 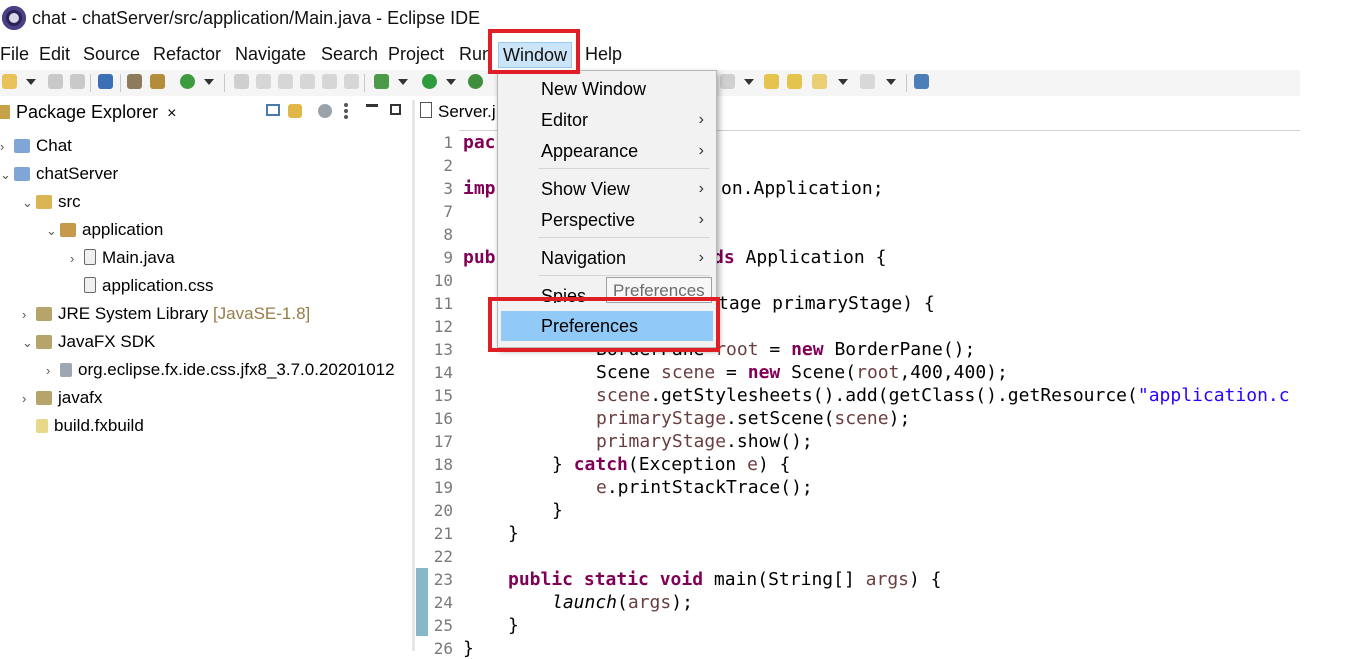 What do you see at coordinates (270, 54) in the screenshot?
I see `menu-navigate: Navigate` at bounding box center [270, 54].